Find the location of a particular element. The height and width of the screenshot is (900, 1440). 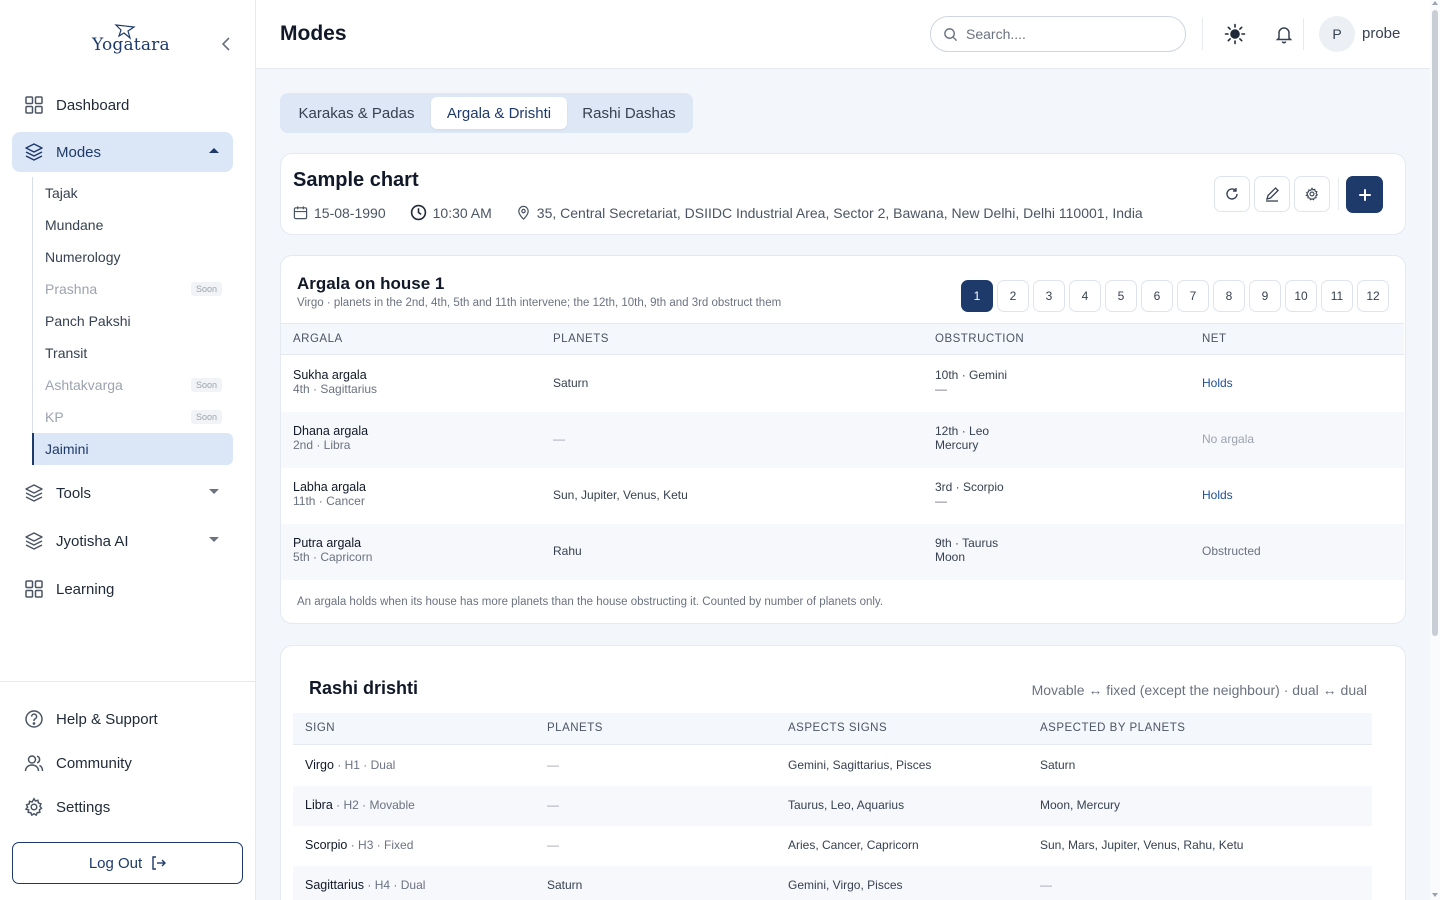

net-status: No argala is located at coordinates (1228, 439).